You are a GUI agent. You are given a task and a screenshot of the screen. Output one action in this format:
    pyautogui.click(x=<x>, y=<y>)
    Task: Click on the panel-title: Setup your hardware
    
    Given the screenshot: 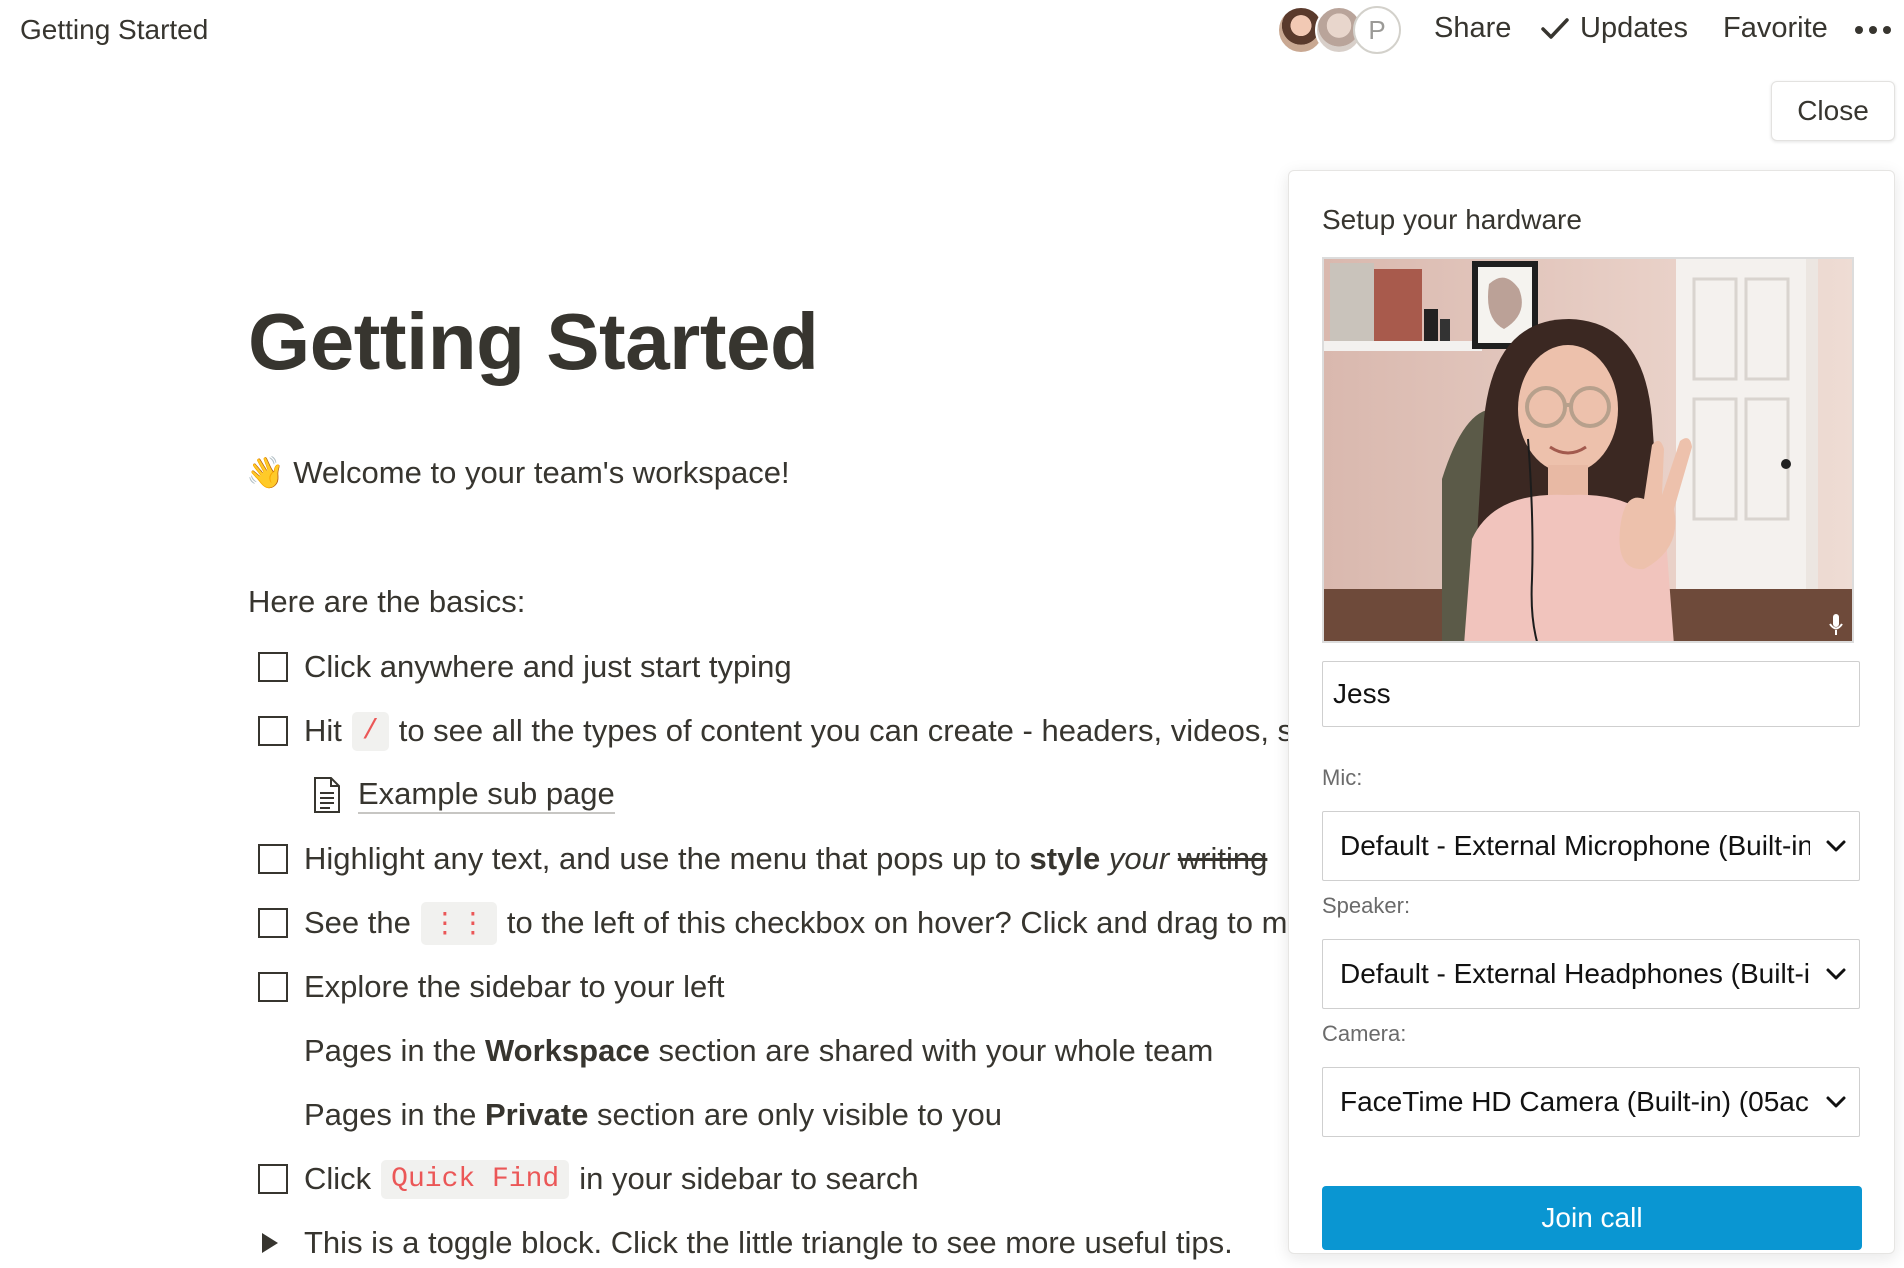 What is the action you would take?
    pyautogui.click(x=1452, y=219)
    